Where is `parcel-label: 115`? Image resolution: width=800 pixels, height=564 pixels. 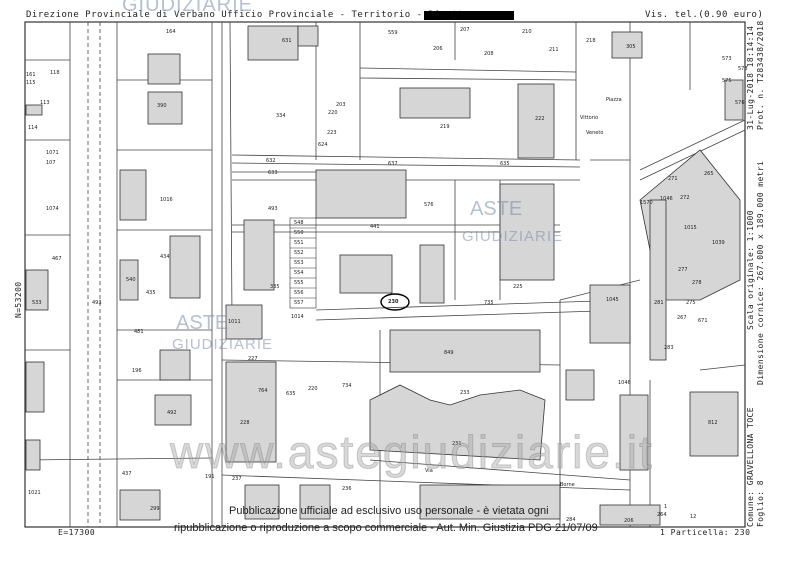 parcel-label: 115 is located at coordinates (31, 83).